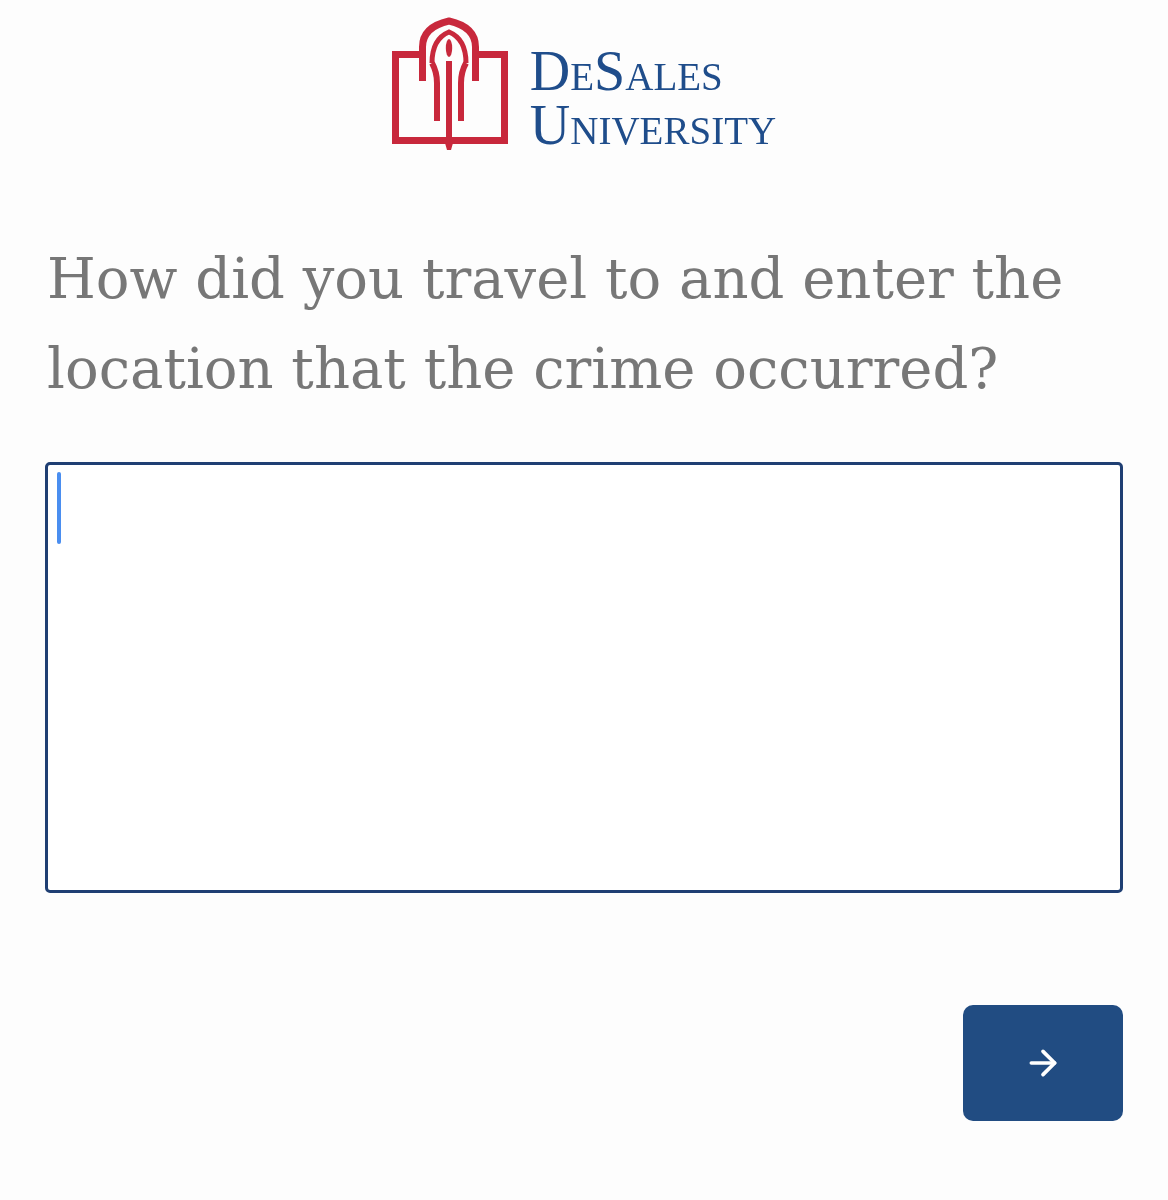  What do you see at coordinates (449, 84) in the screenshot?
I see `logo-icon` at bounding box center [449, 84].